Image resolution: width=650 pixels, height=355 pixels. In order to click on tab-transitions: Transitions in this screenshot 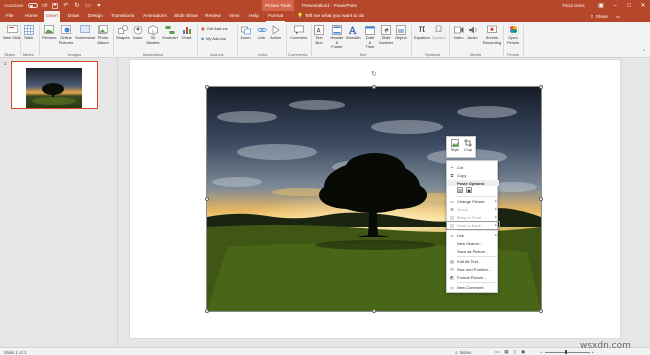, I will do `click(122, 16)`.